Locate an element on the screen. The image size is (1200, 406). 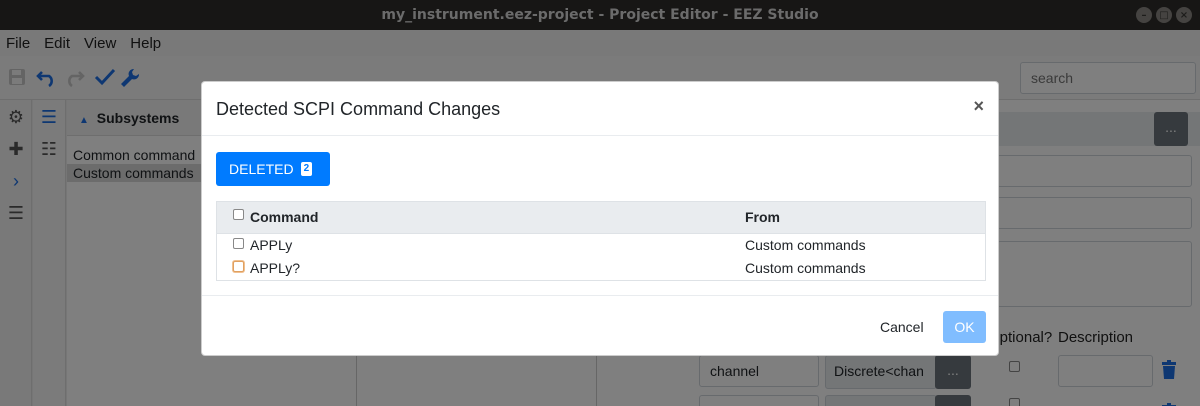
tab-deleted: DELETED 2 is located at coordinates (273, 169).